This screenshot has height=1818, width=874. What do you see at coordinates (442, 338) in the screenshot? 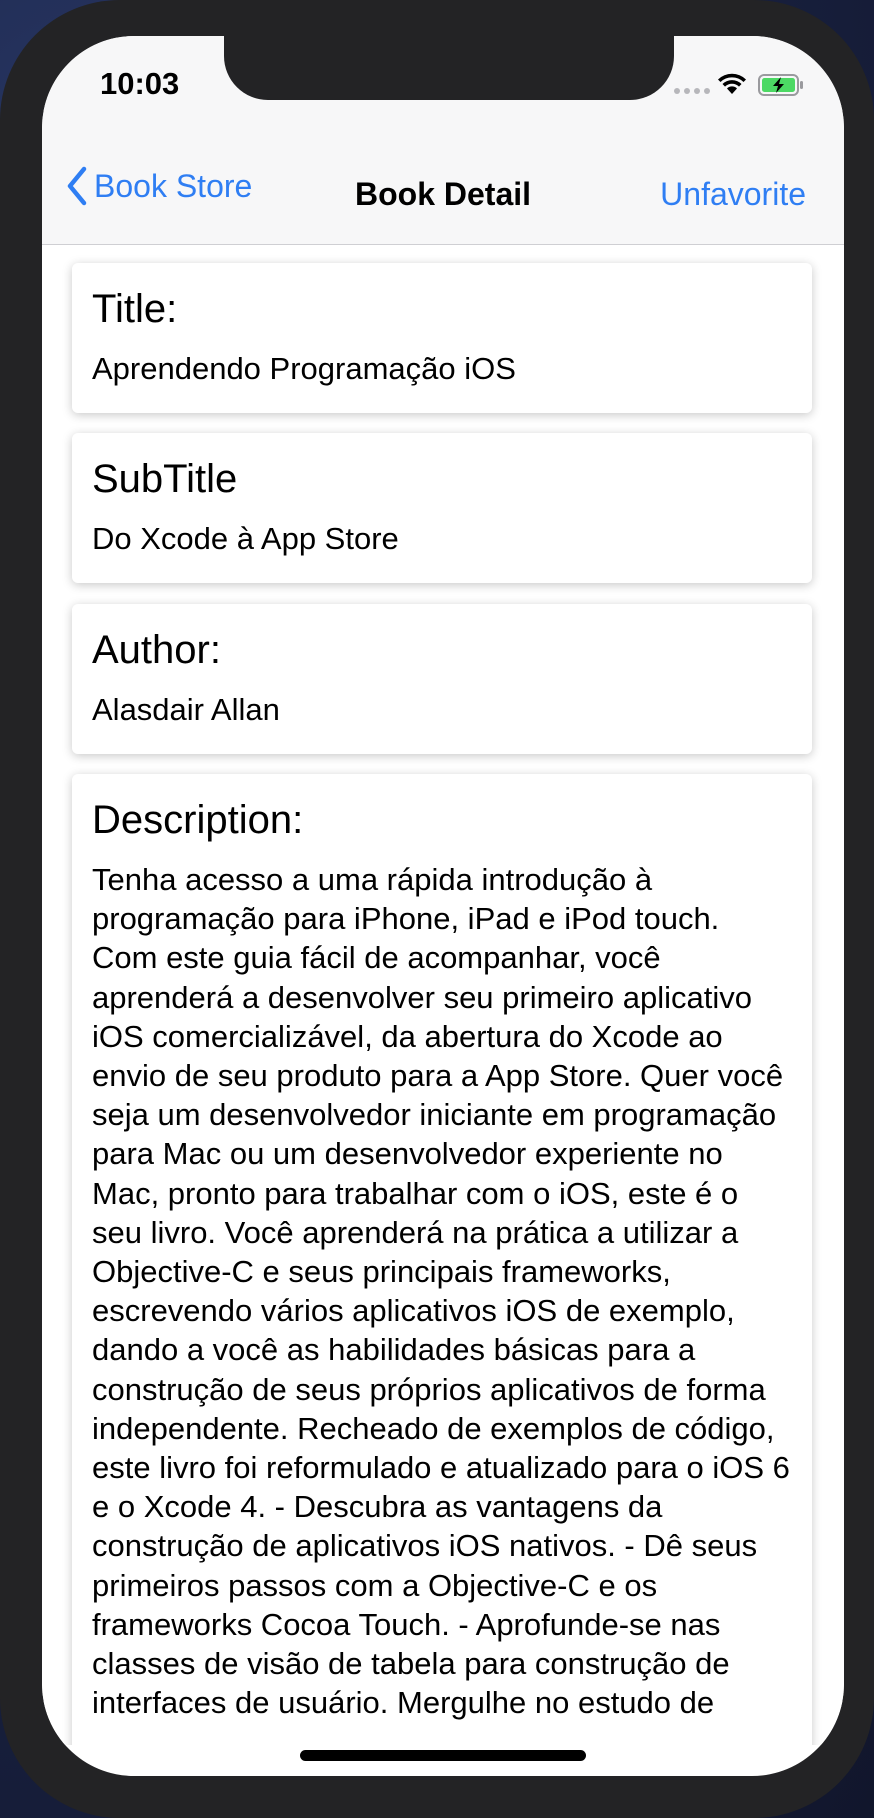
I see `title-card: Title: Aprendendo Programação iOS` at bounding box center [442, 338].